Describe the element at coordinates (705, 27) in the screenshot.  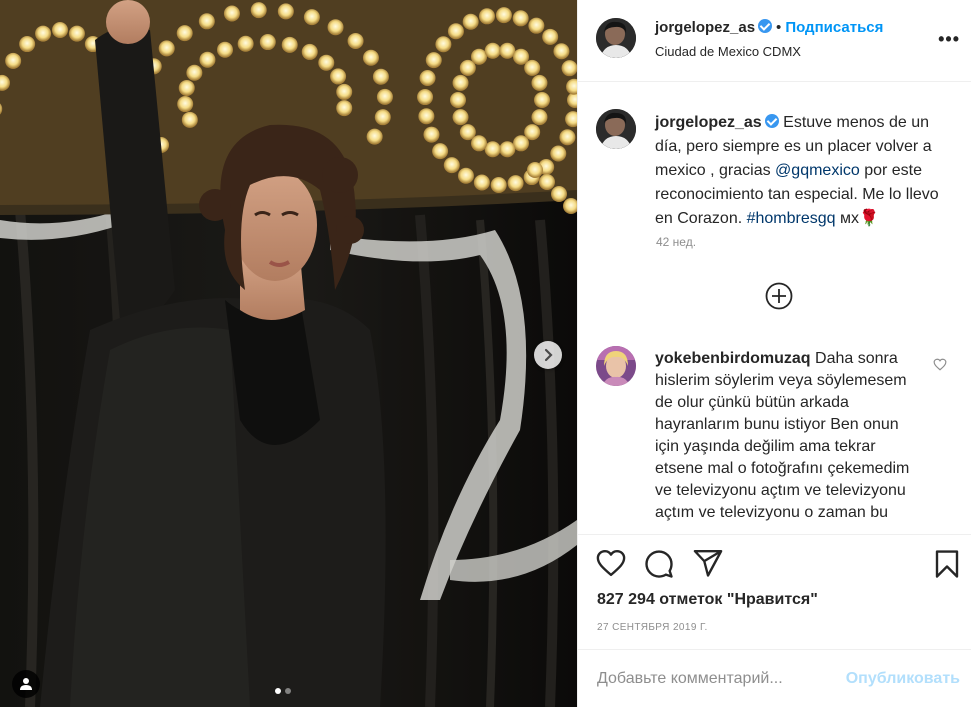
I see `author-username: jorgelopez_as` at that location.